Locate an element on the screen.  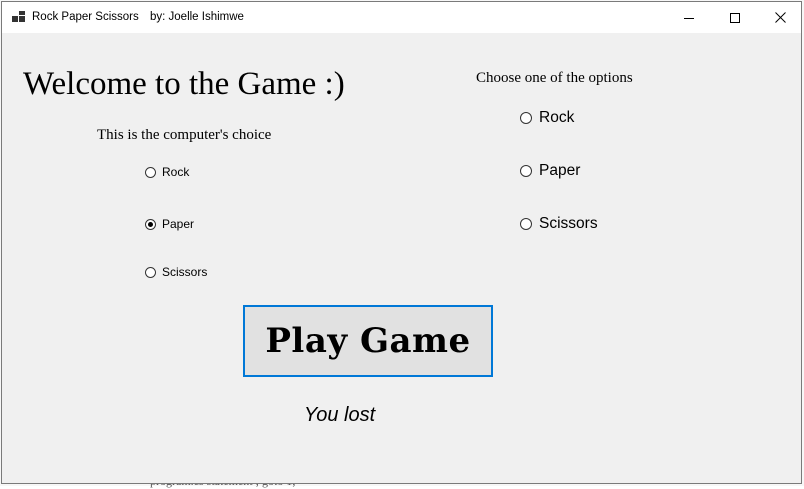
minimize-button is located at coordinates (689, 17).